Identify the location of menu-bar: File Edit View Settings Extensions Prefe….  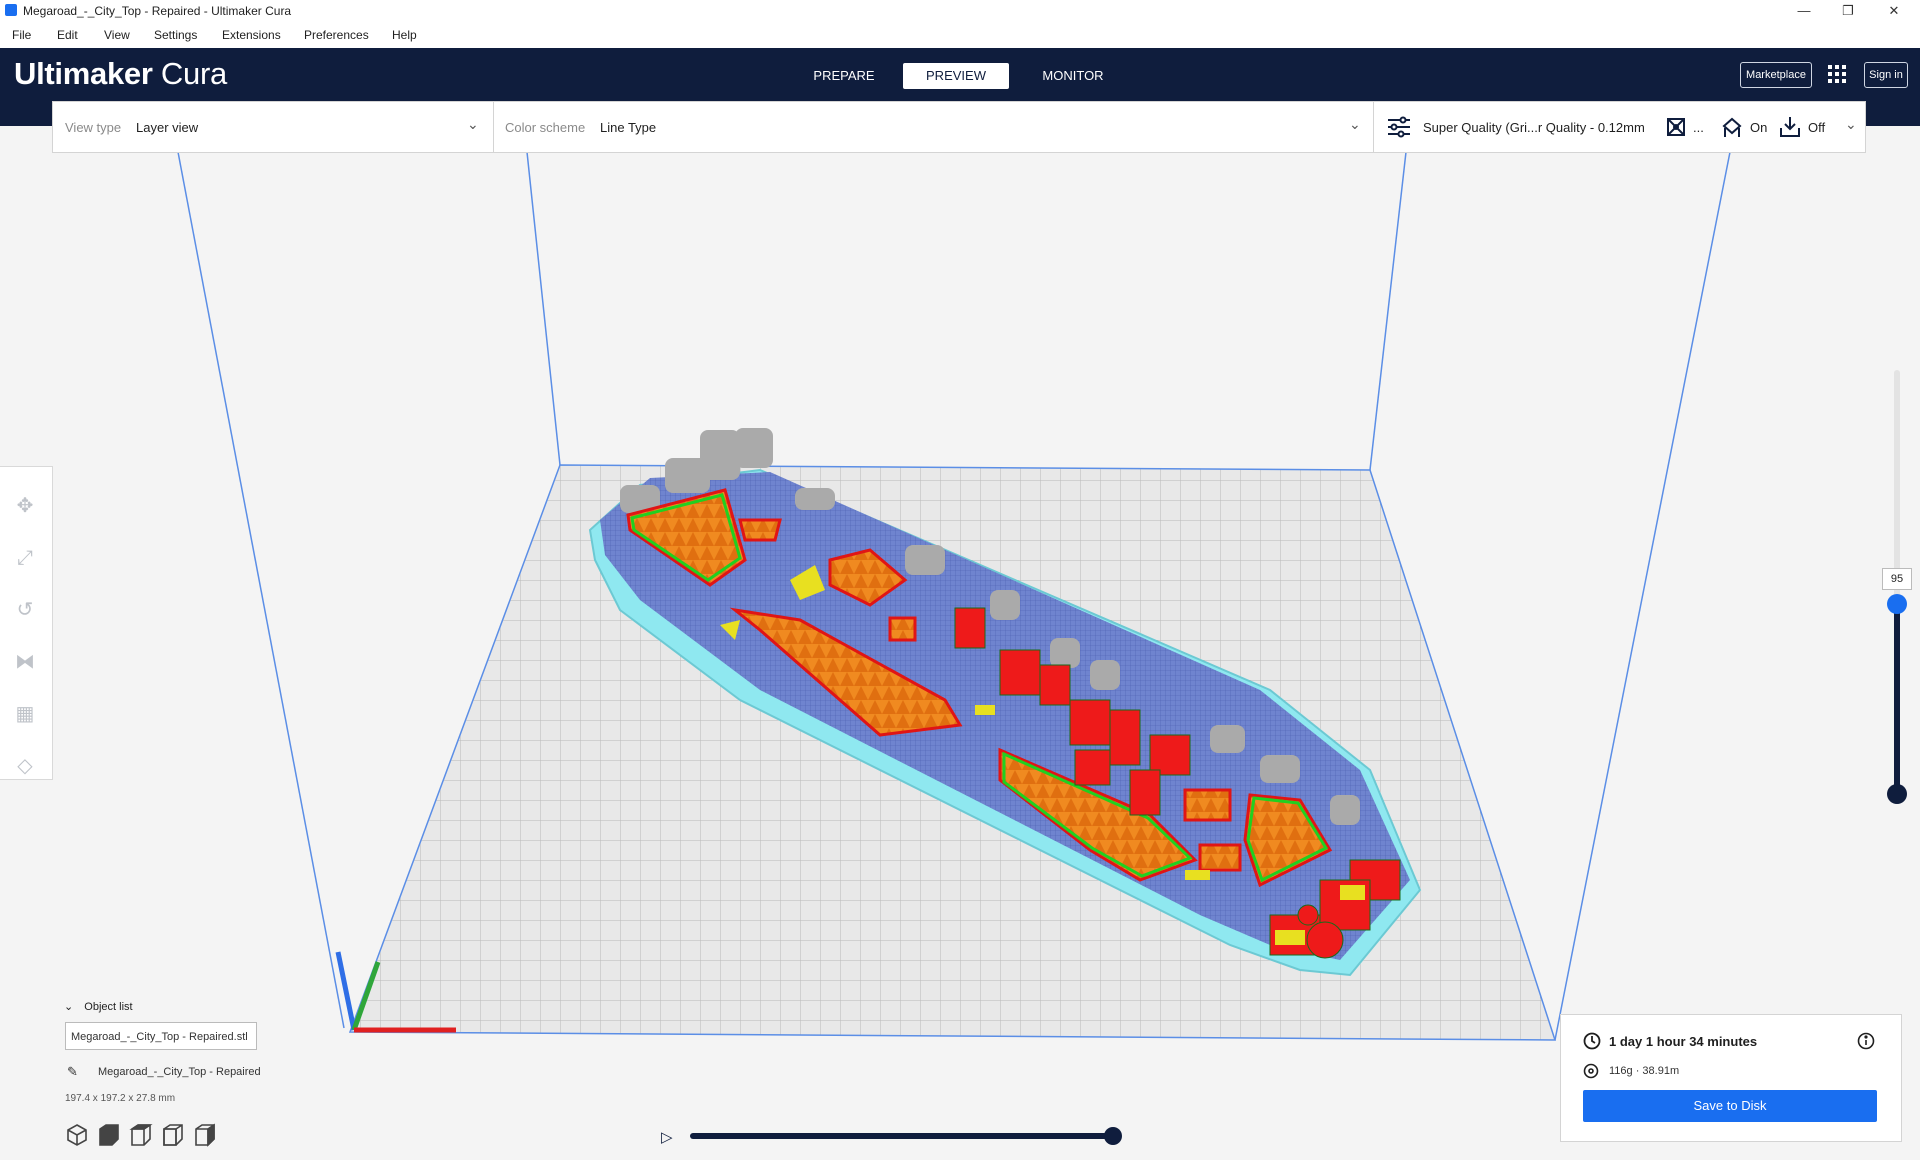
(960, 35).